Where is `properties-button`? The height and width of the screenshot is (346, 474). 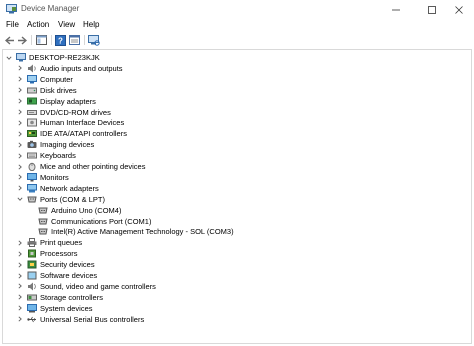
properties-button is located at coordinates (74, 40).